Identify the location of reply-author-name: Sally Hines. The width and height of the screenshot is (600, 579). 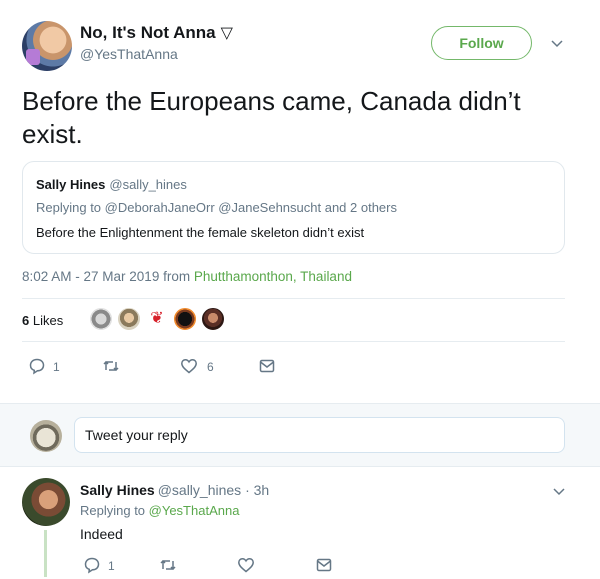
(117, 490).